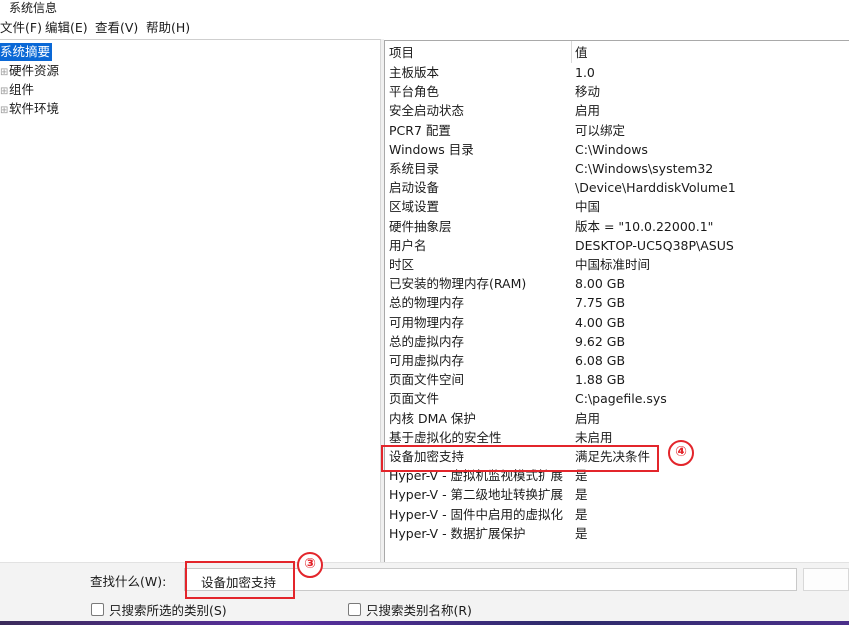 The image size is (849, 625). I want to click on table-row: 系统目录 C:\Windows\system32, so click(617, 168).